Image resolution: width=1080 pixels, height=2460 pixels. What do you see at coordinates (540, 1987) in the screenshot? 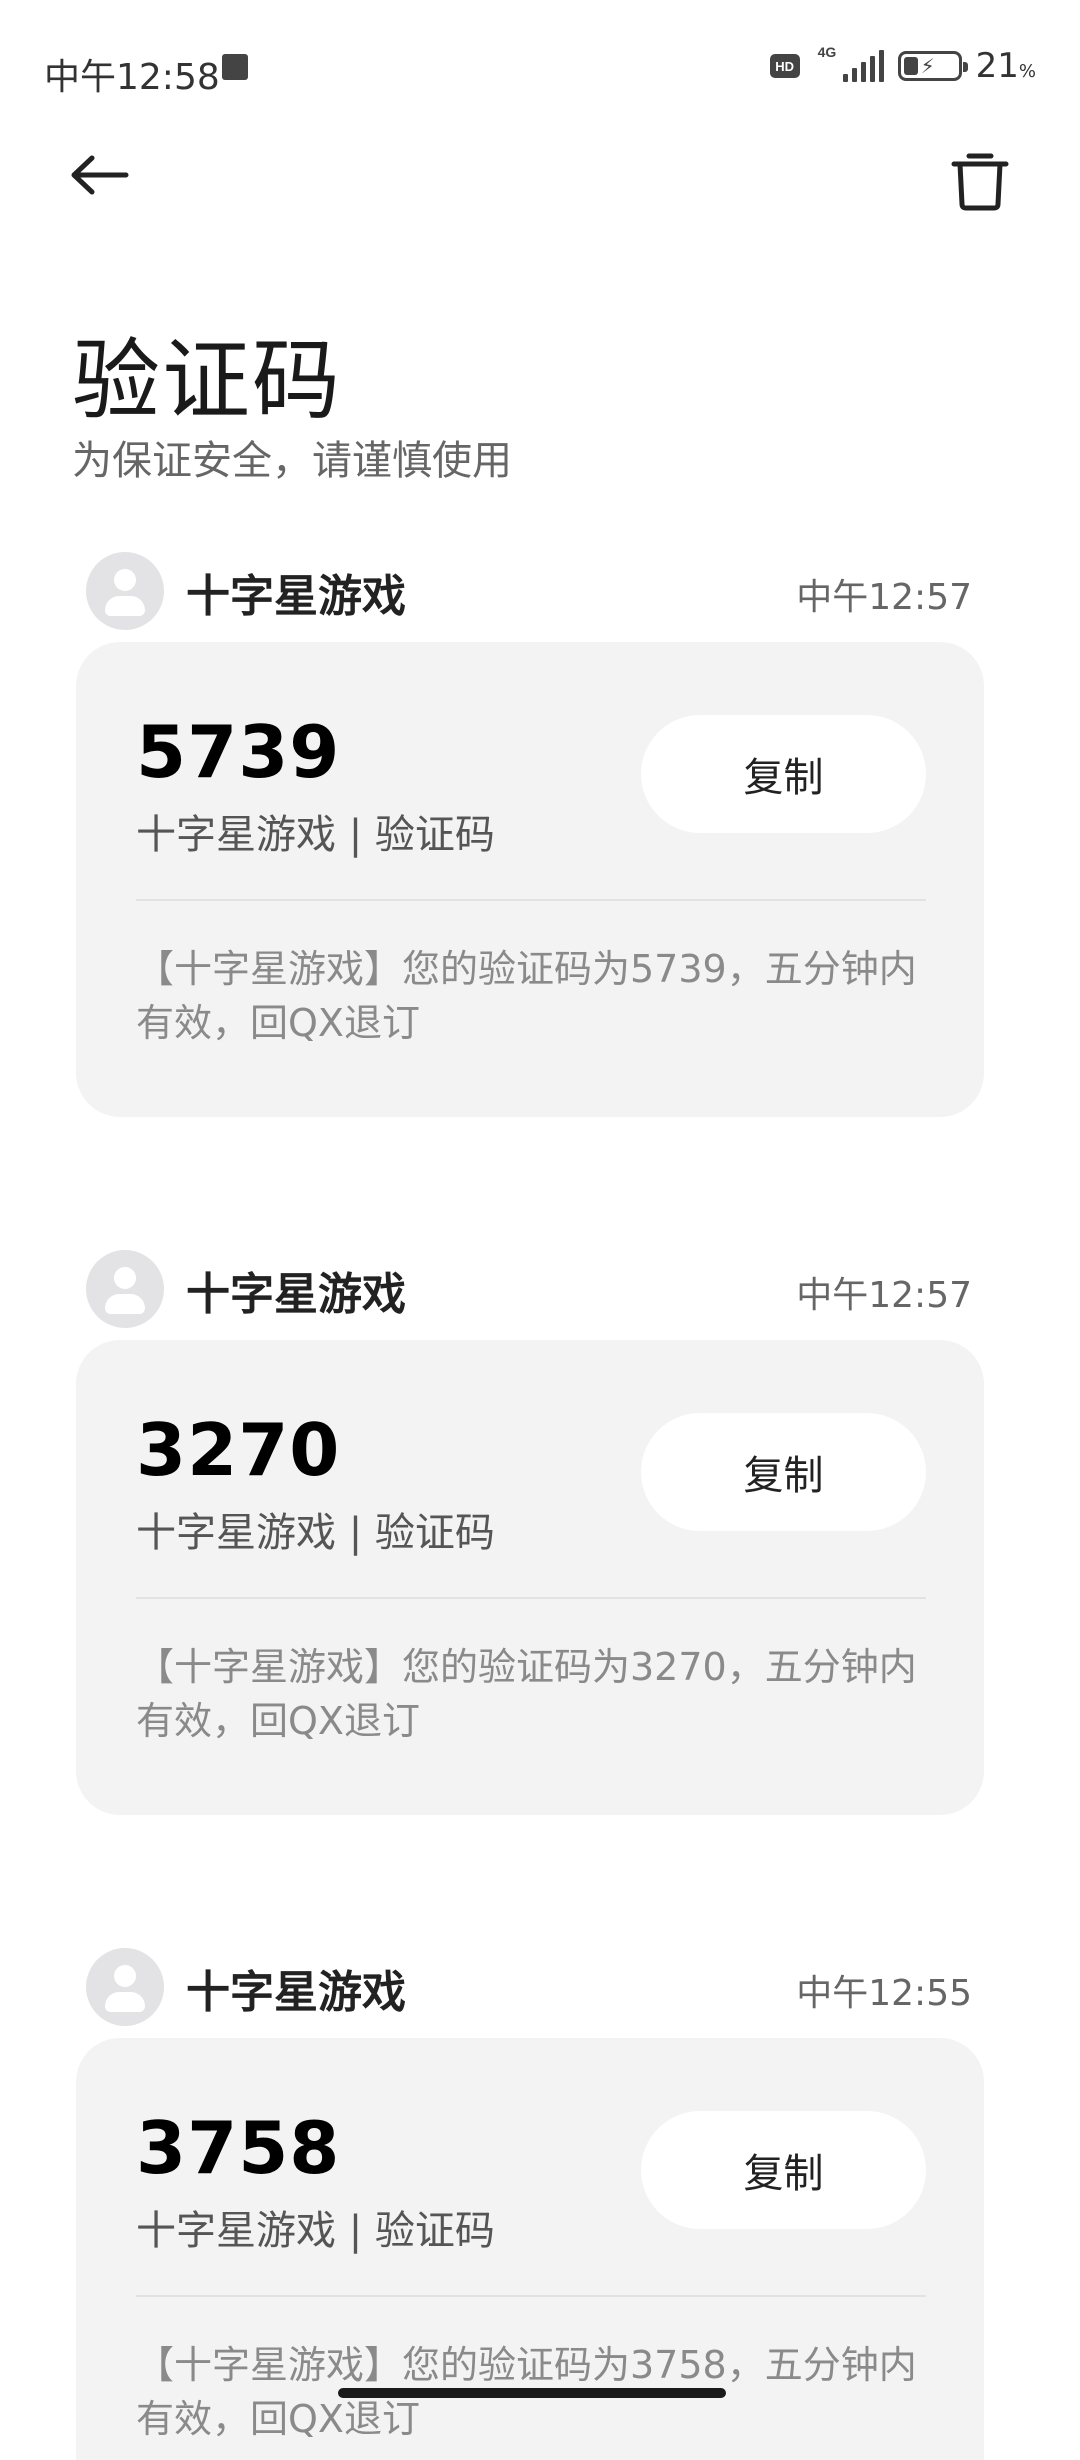
I see `message-header: 十字星游戏 中午12:55` at bounding box center [540, 1987].